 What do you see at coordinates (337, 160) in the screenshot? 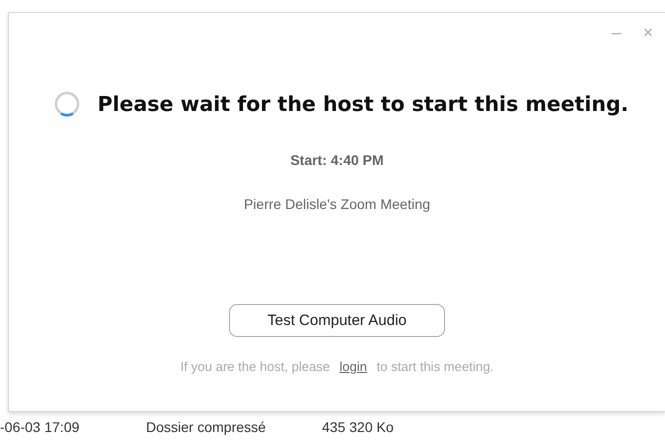
I see `start-time: Start: 4:40 PM` at bounding box center [337, 160].